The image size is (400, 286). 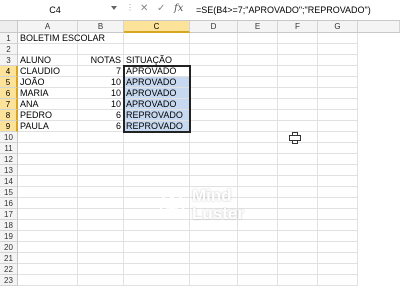 I want to click on row-header-21: 21, so click(x=9, y=258).